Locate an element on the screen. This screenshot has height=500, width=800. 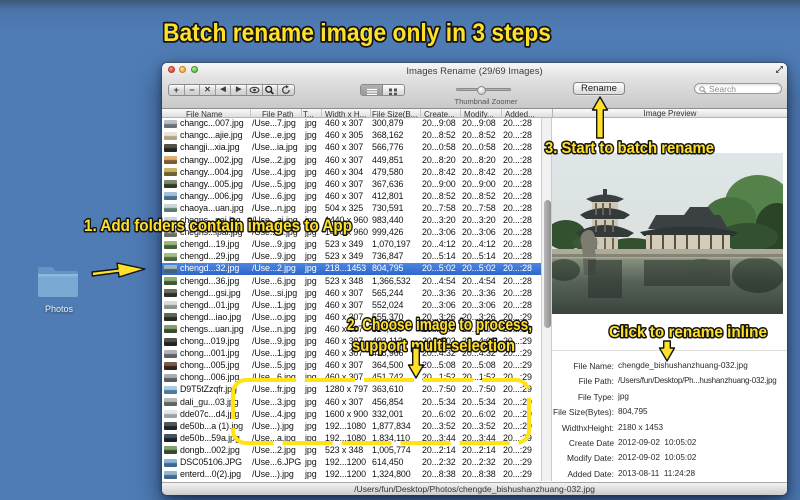
svg-text:Batch rename image only in 3 s: Batch rename image only in 3 steps is located at coordinates (357, 33).